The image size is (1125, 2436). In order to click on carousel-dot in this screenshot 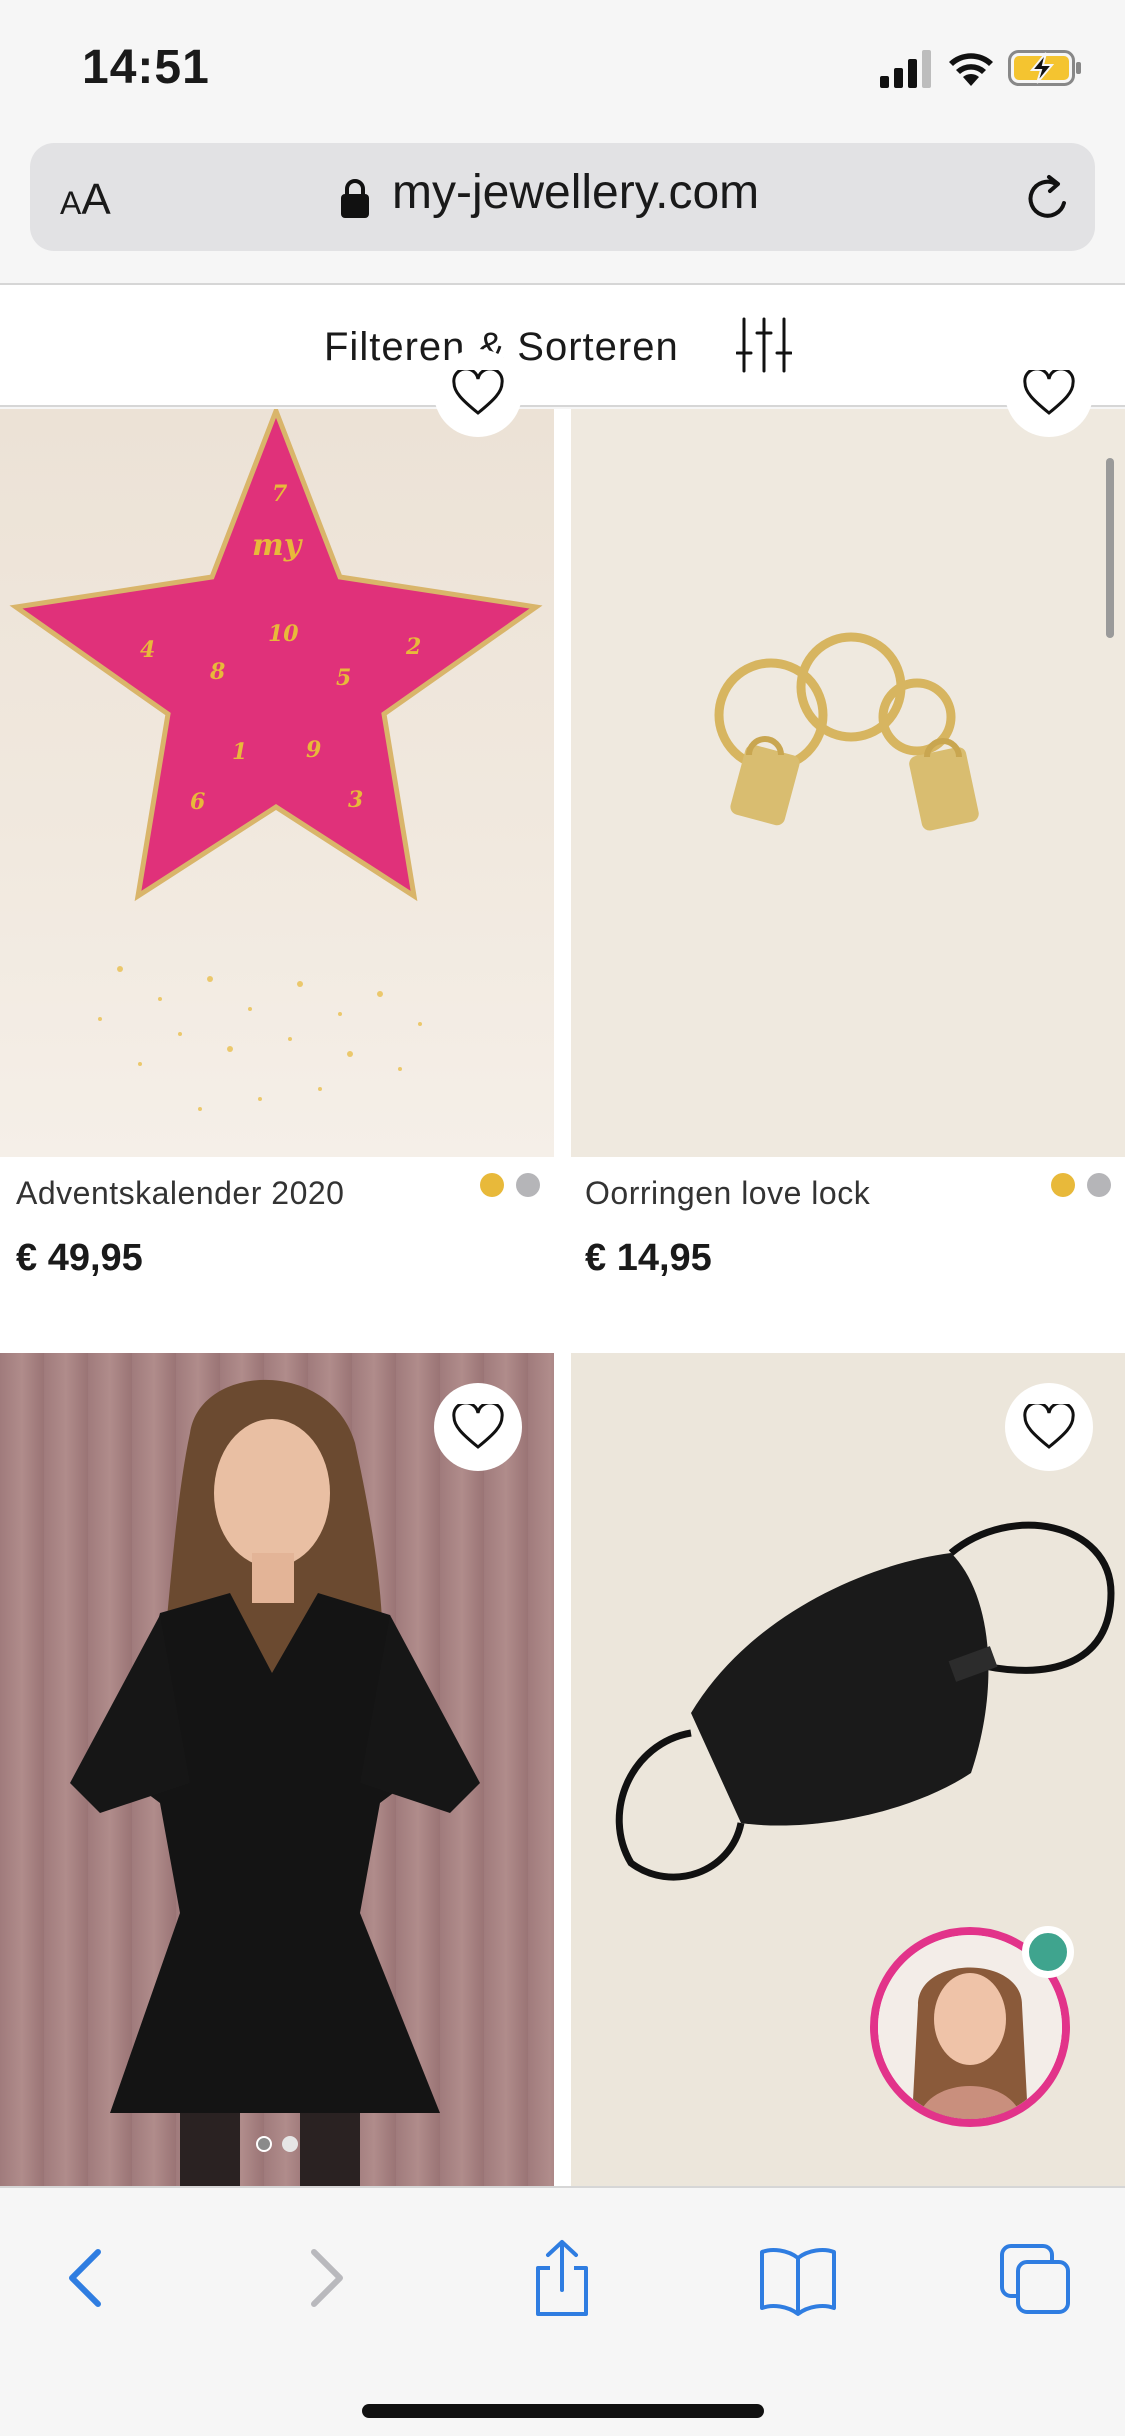, I will do `click(290, 2144)`.